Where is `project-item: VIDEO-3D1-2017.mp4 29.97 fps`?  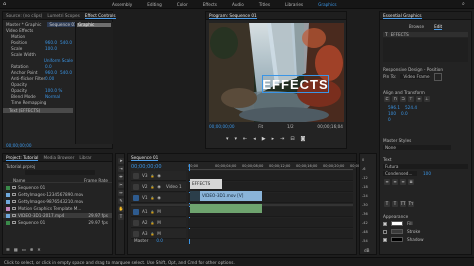 project-item: VIDEO-3D1-2017.mp4 29.97 fps is located at coordinates (57, 215).